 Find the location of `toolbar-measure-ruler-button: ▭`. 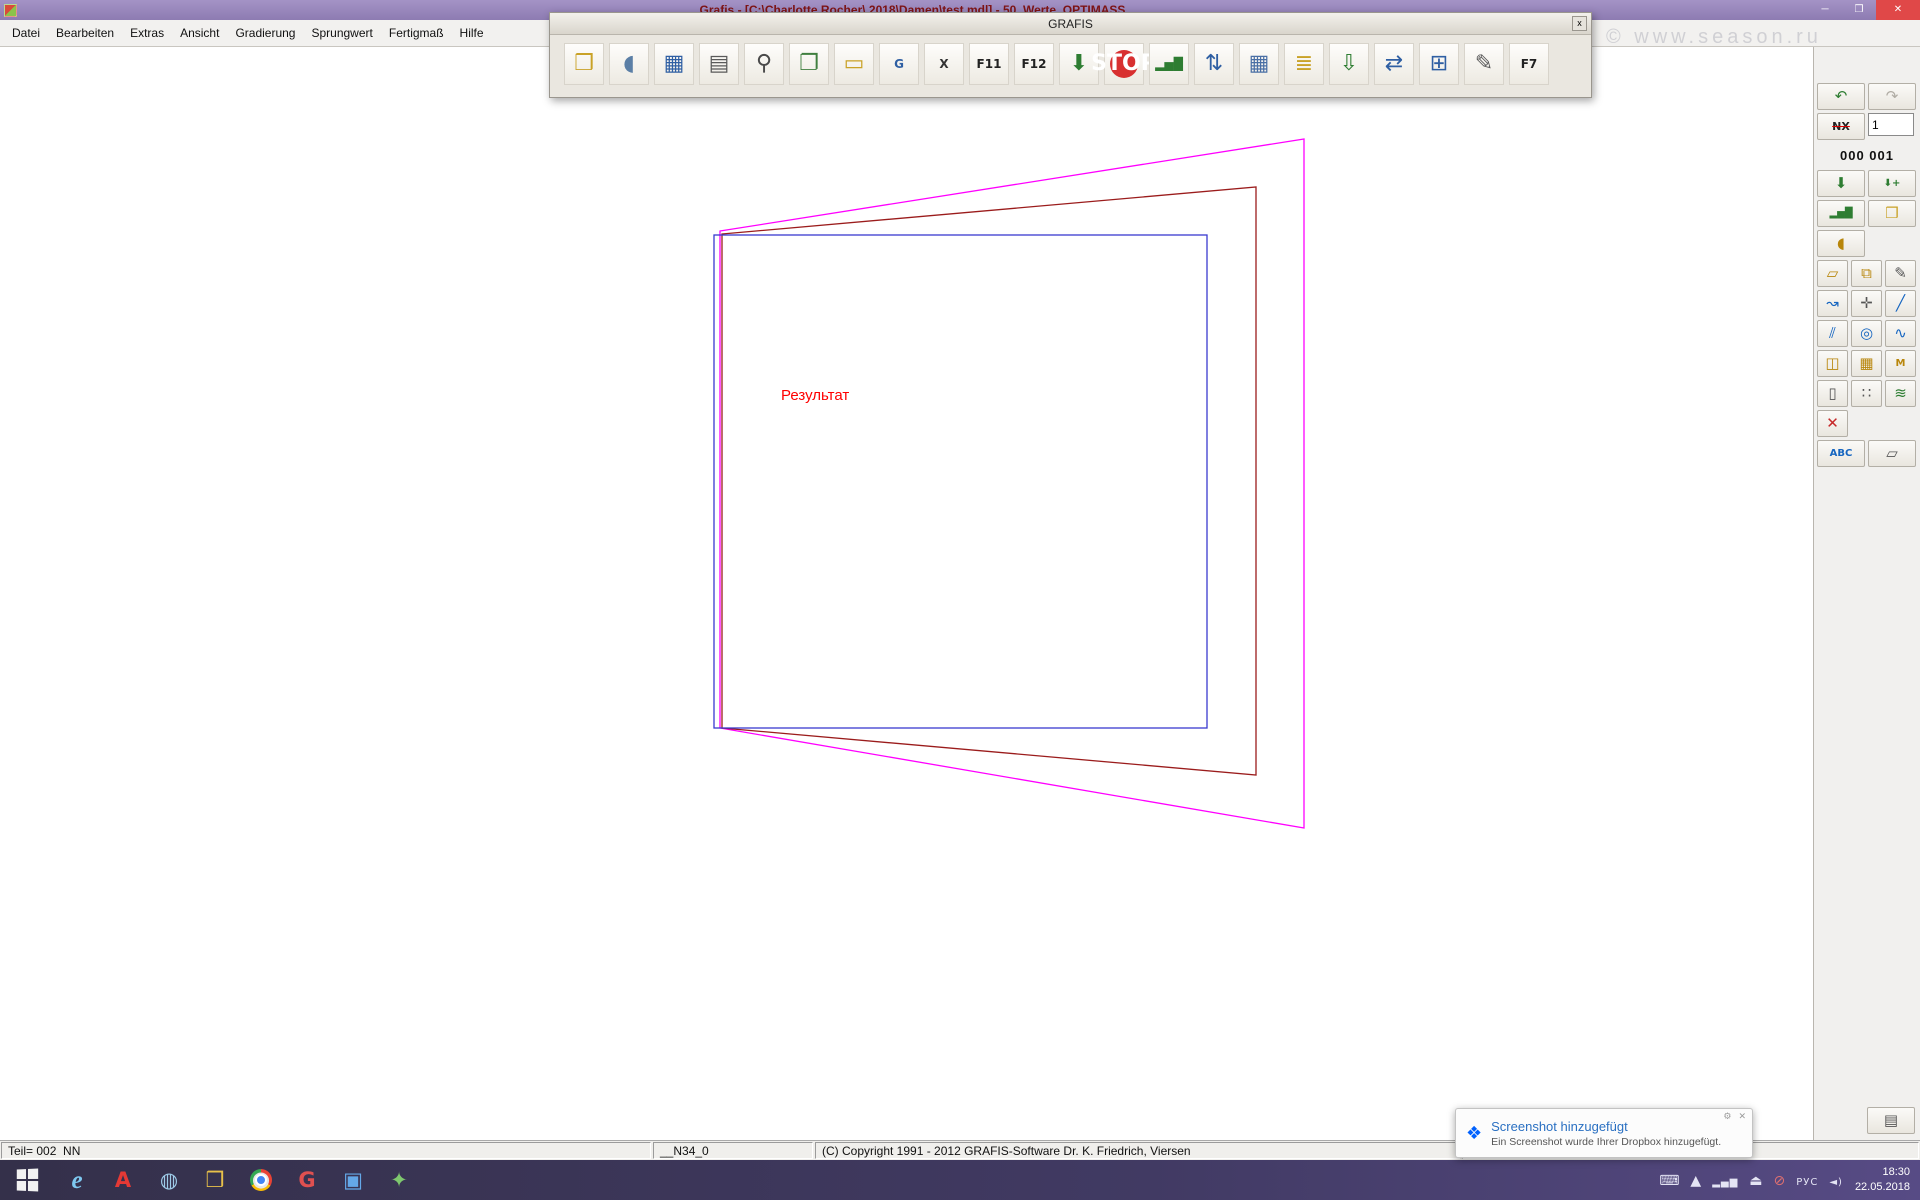

toolbar-measure-ruler-button: ▭ is located at coordinates (854, 64).